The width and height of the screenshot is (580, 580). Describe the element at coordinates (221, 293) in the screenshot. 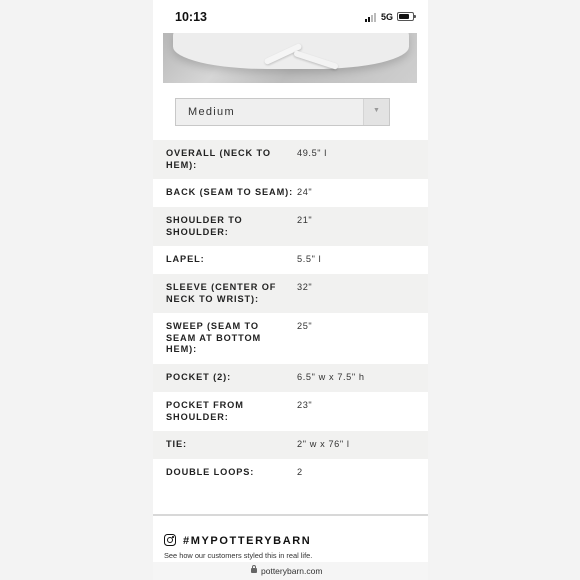

I see `spec-label: SLEEVE (CENTER OF NECK TO WRIST):` at that location.